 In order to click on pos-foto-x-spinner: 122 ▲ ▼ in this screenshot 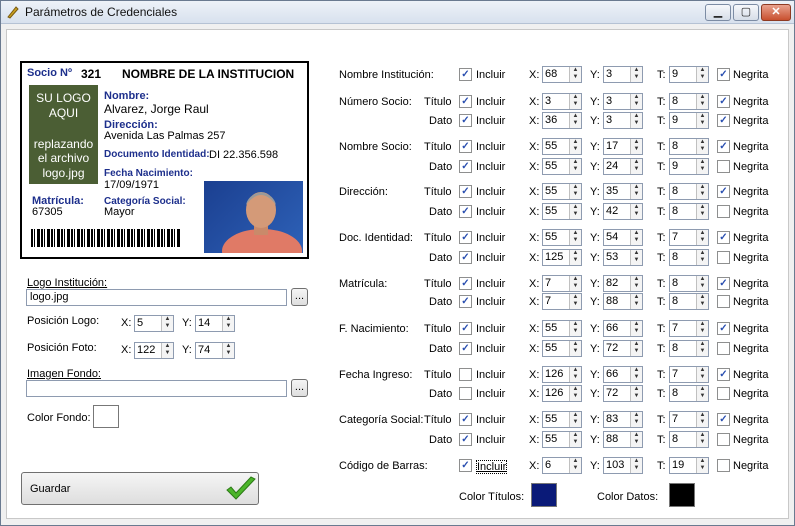, I will do `click(154, 350)`.